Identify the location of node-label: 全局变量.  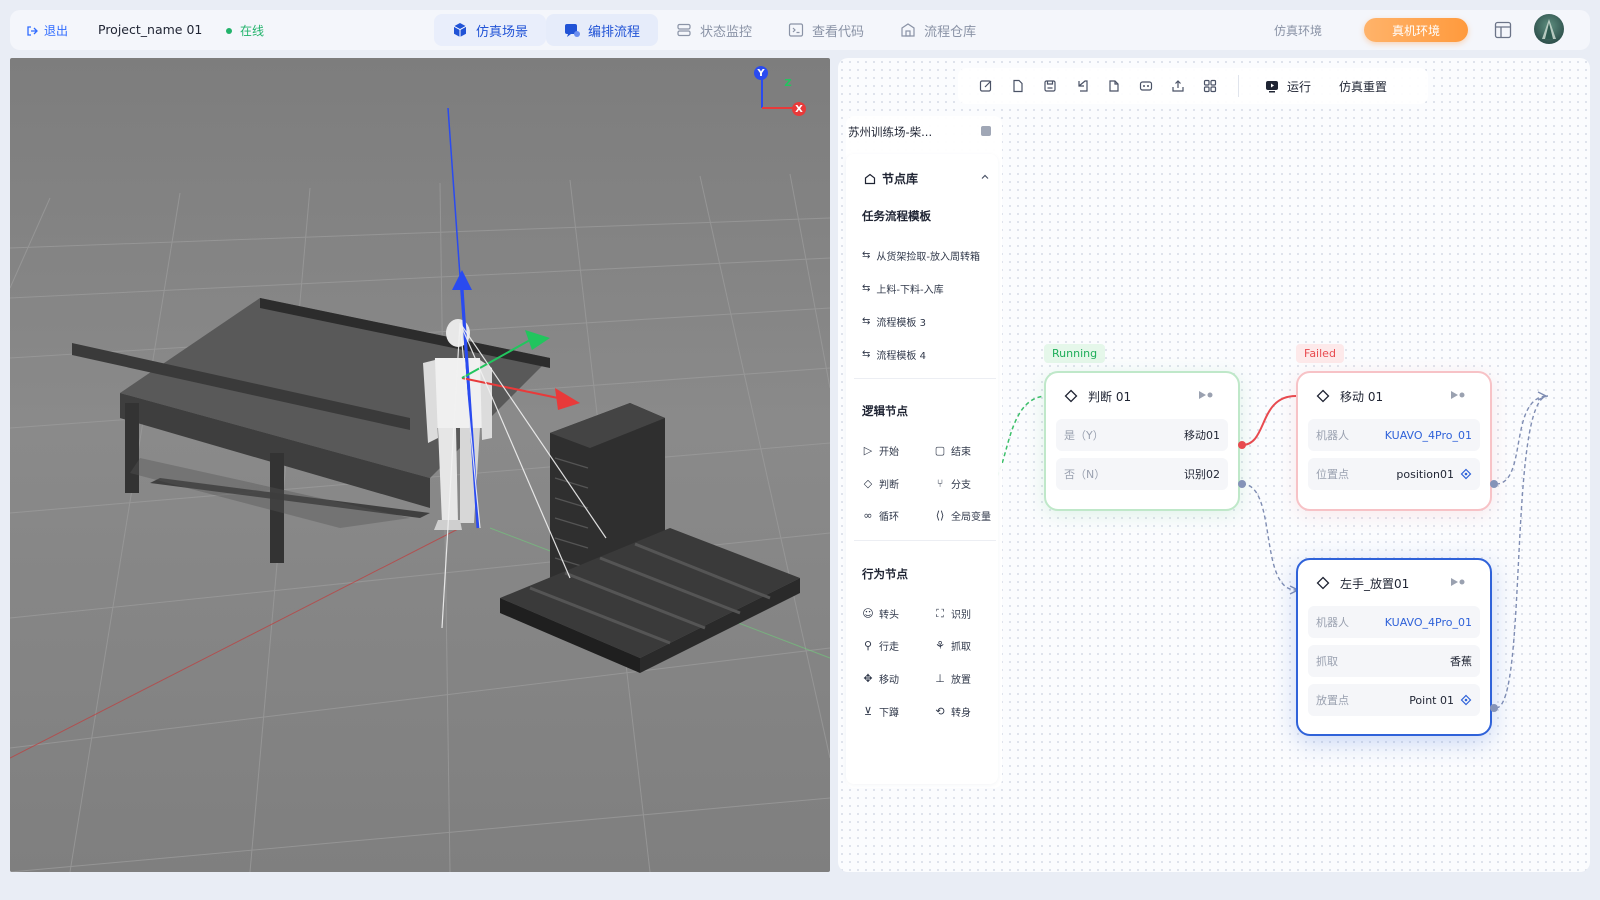
(971, 517).